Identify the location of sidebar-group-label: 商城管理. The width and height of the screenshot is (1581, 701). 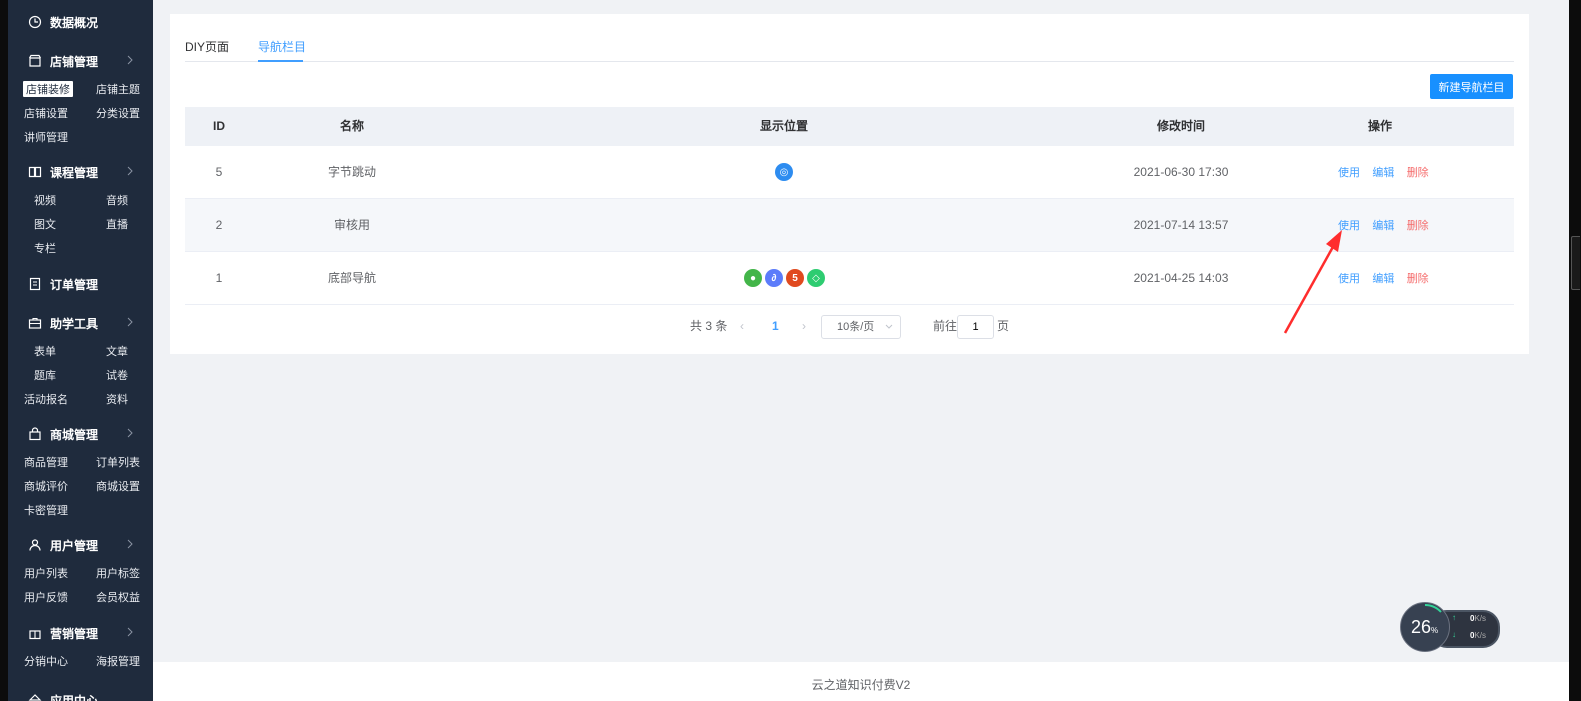
(74, 435).